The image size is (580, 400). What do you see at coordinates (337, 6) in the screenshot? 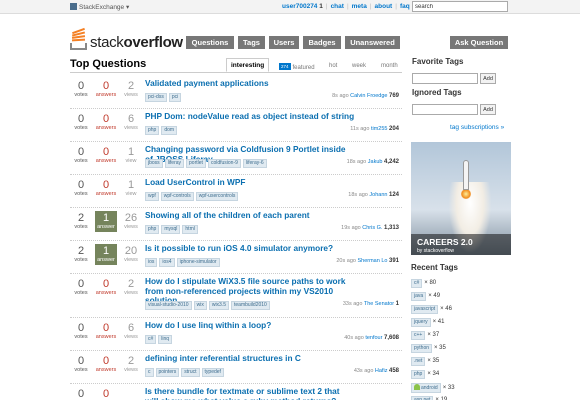
I see `chat-link: chat` at bounding box center [337, 6].